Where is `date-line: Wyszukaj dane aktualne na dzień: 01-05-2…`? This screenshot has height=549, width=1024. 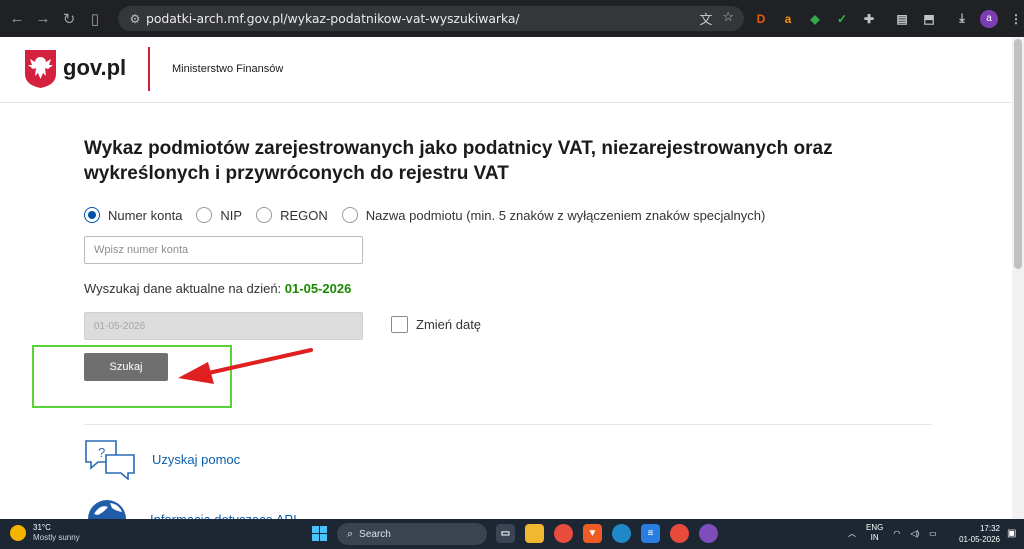 date-line: Wyszukaj dane aktualne na dzień: 01-05-2… is located at coordinates (217, 288).